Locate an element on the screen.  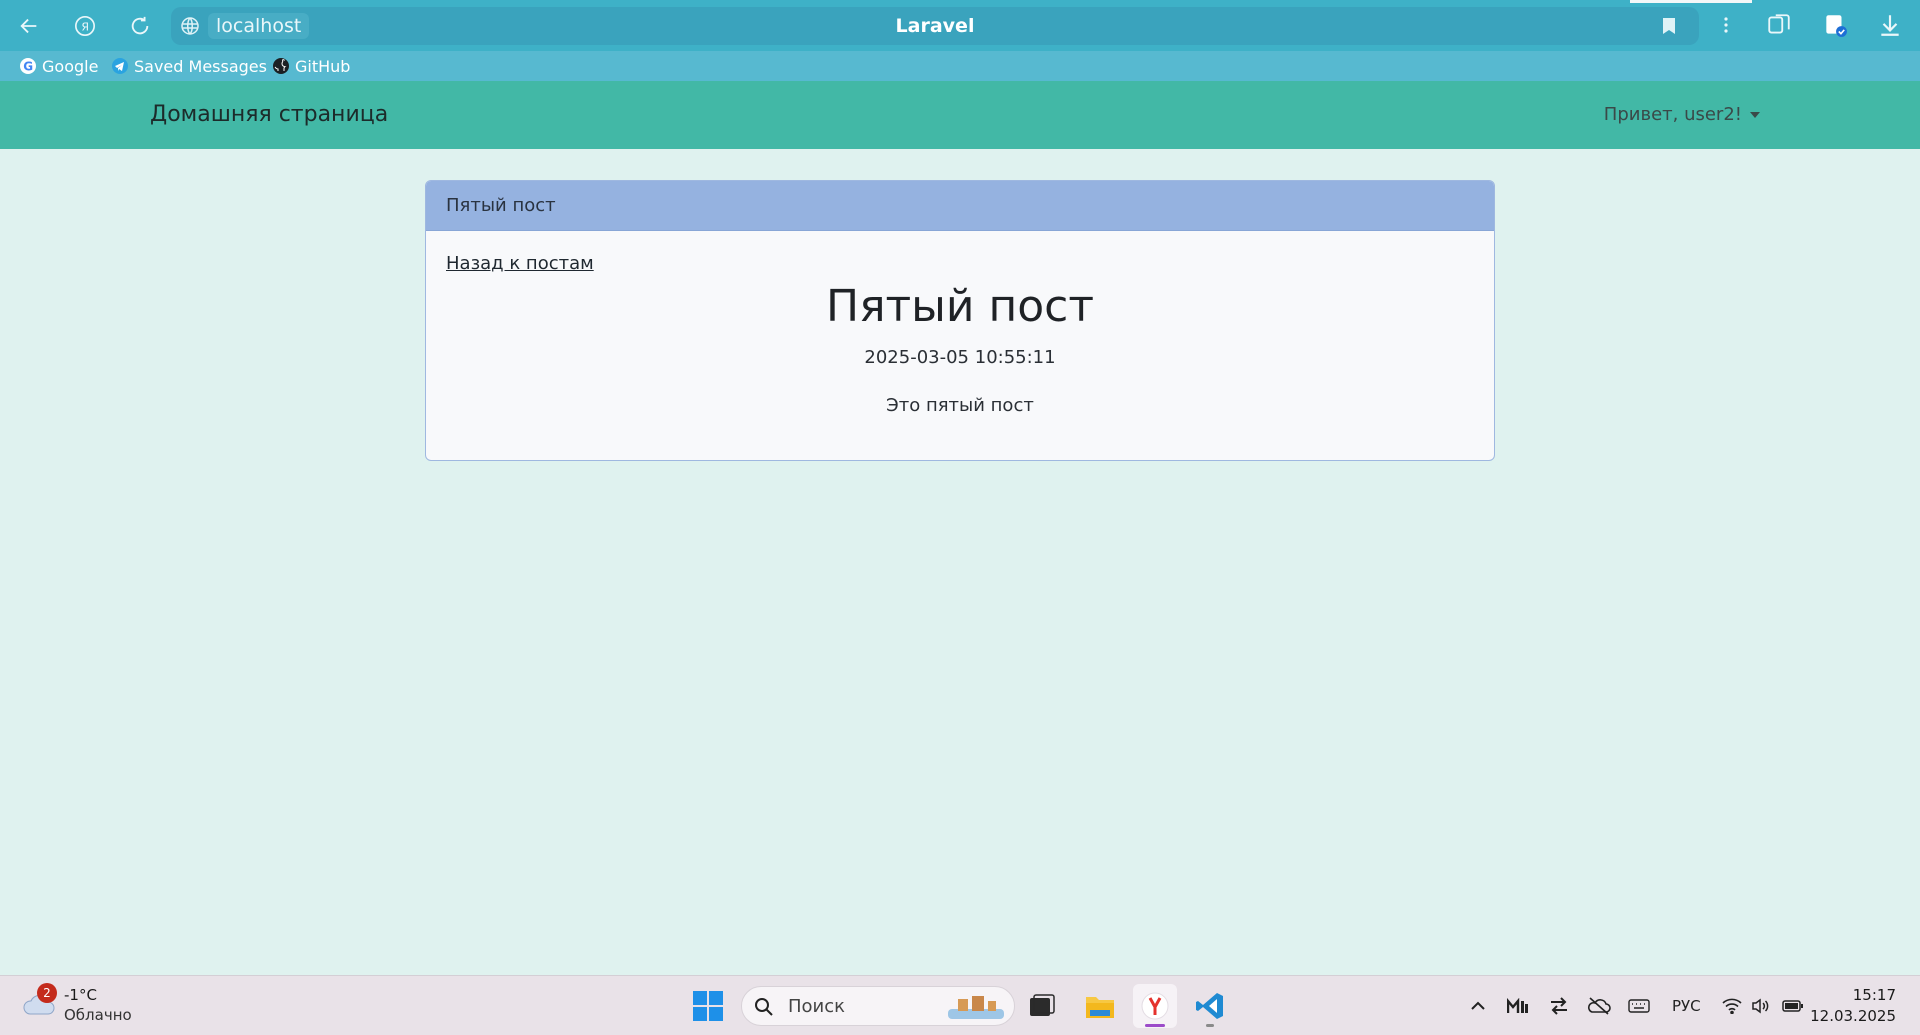
input-language: РУС is located at coordinates (1686, 1005).